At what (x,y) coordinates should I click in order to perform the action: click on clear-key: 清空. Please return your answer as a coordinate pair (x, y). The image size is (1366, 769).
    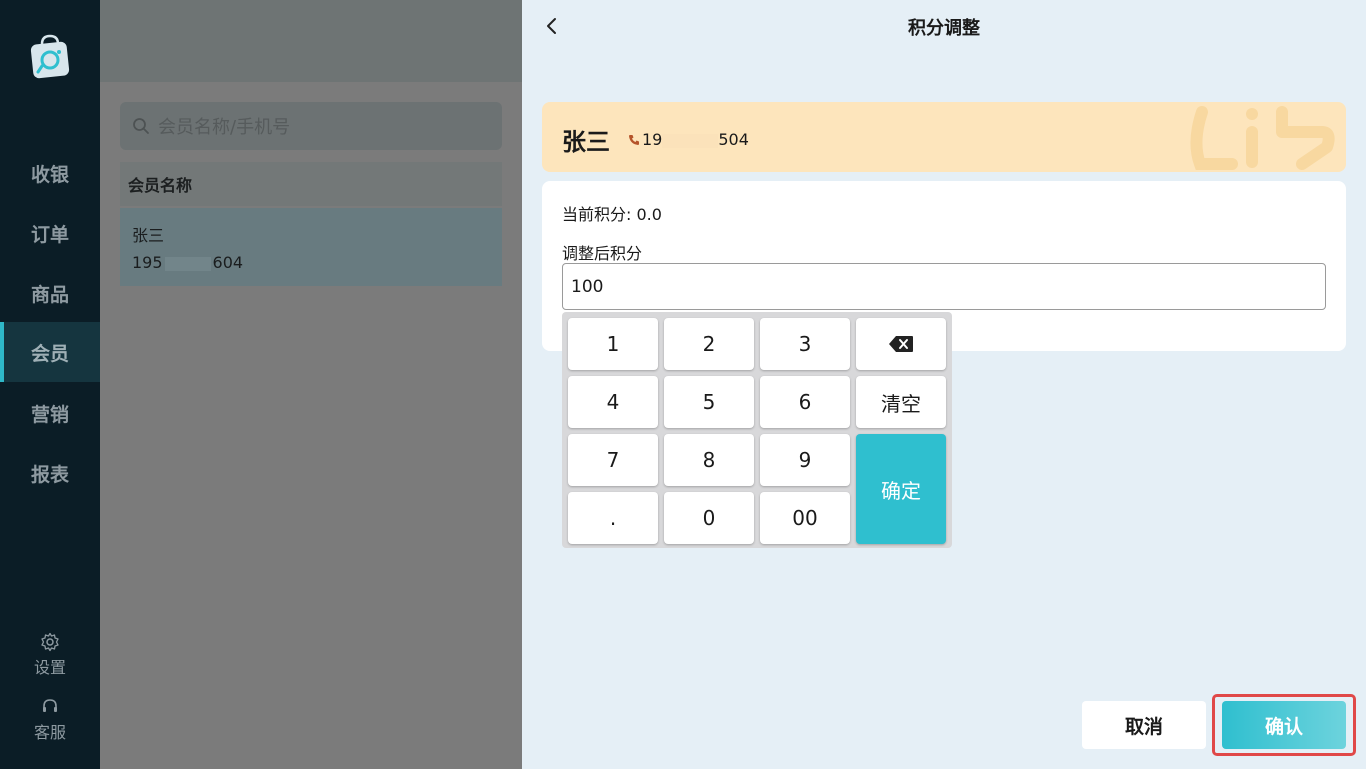
    Looking at the image, I should click on (901, 402).